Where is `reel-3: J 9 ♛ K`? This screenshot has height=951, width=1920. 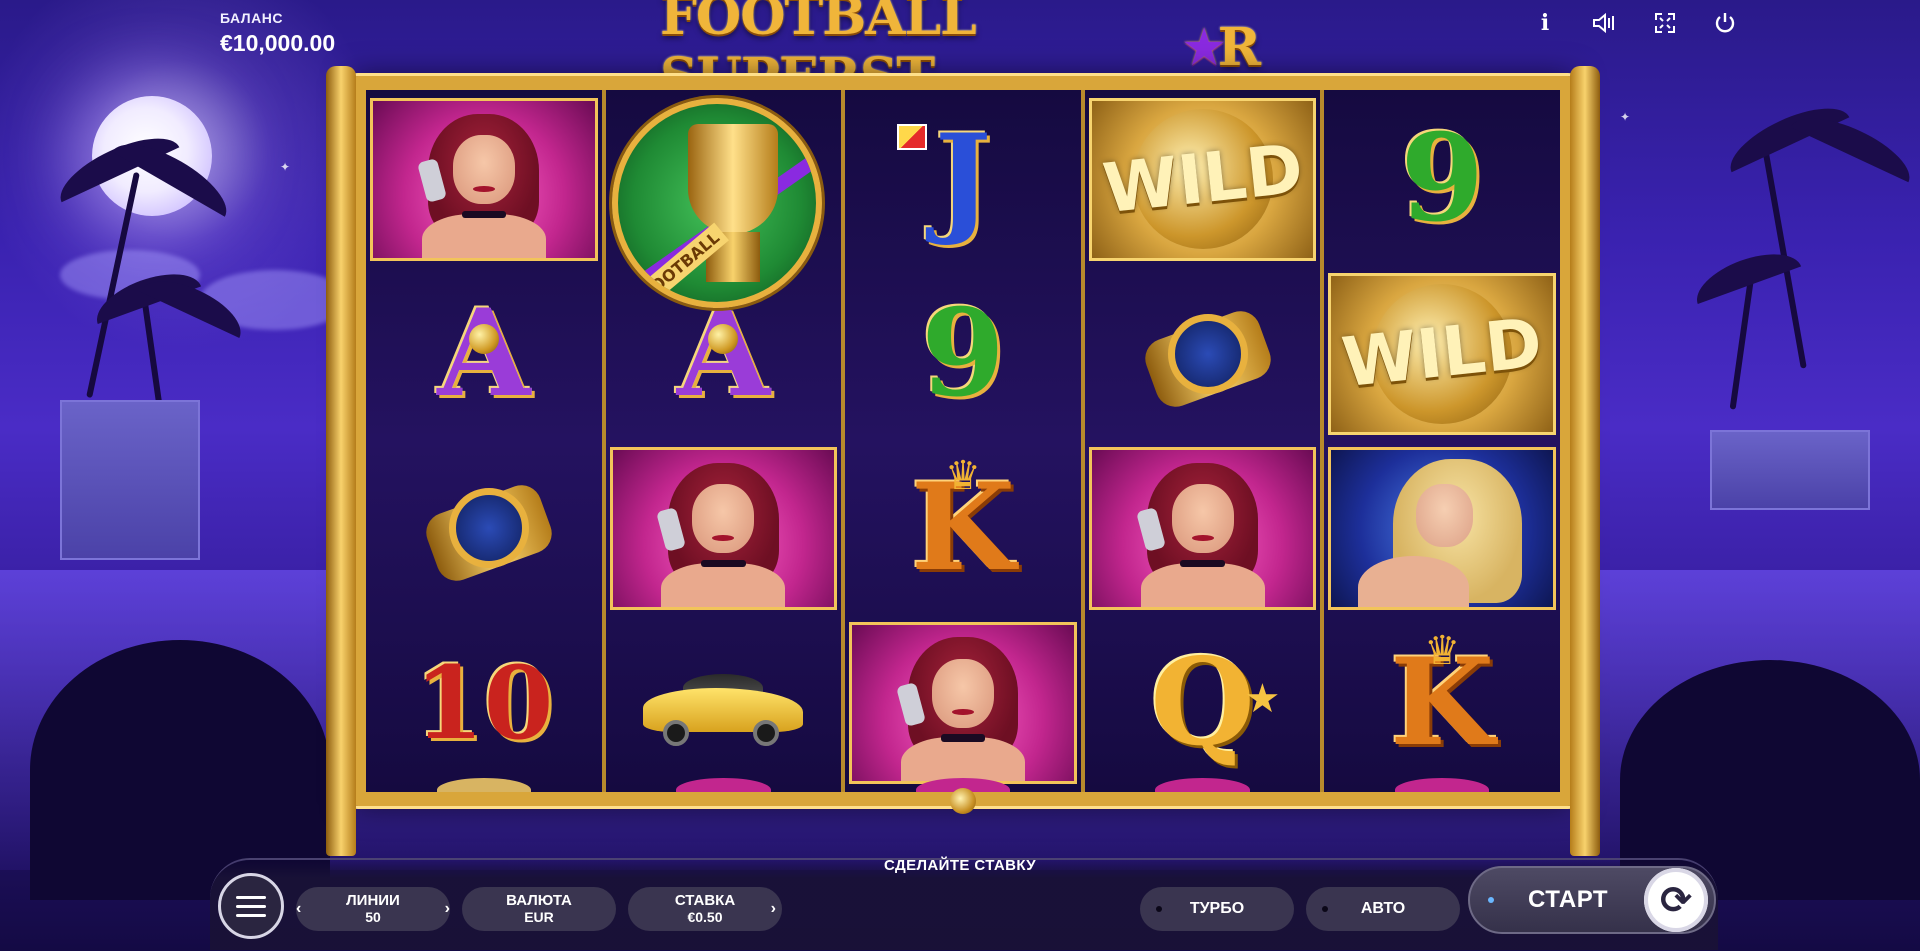 reel-3: J 9 ♛ K is located at coordinates (963, 441).